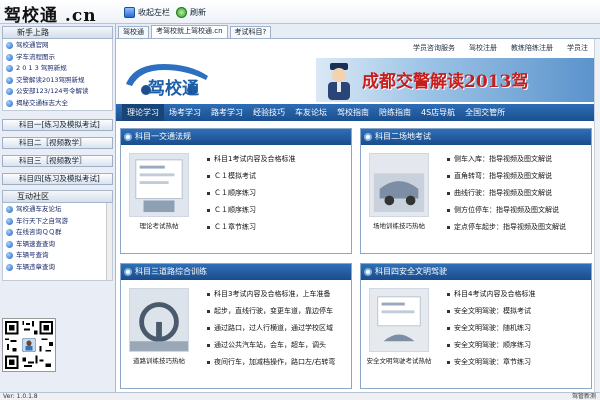 This screenshot has height=400, width=600. What do you see at coordinates (271, 294) in the screenshot?
I see `list-item: 科目3考试内容及合格标准，上车准备` at bounding box center [271, 294].